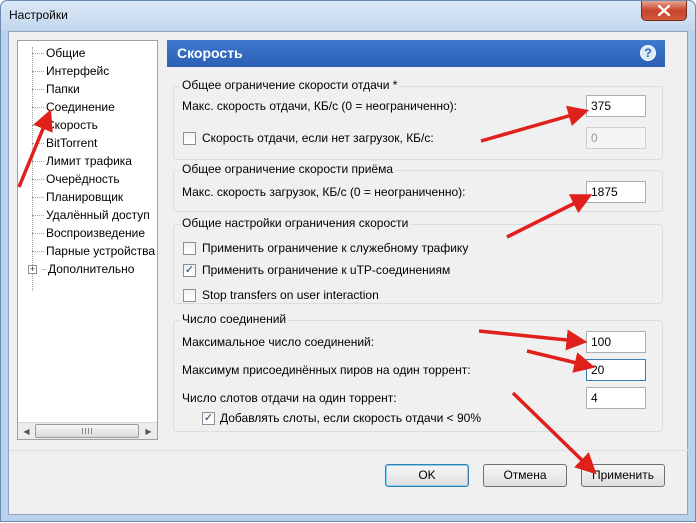 This screenshot has width=696, height=523. What do you see at coordinates (189, 295) in the screenshot?
I see `stop-transfers-checkbox` at bounding box center [189, 295].